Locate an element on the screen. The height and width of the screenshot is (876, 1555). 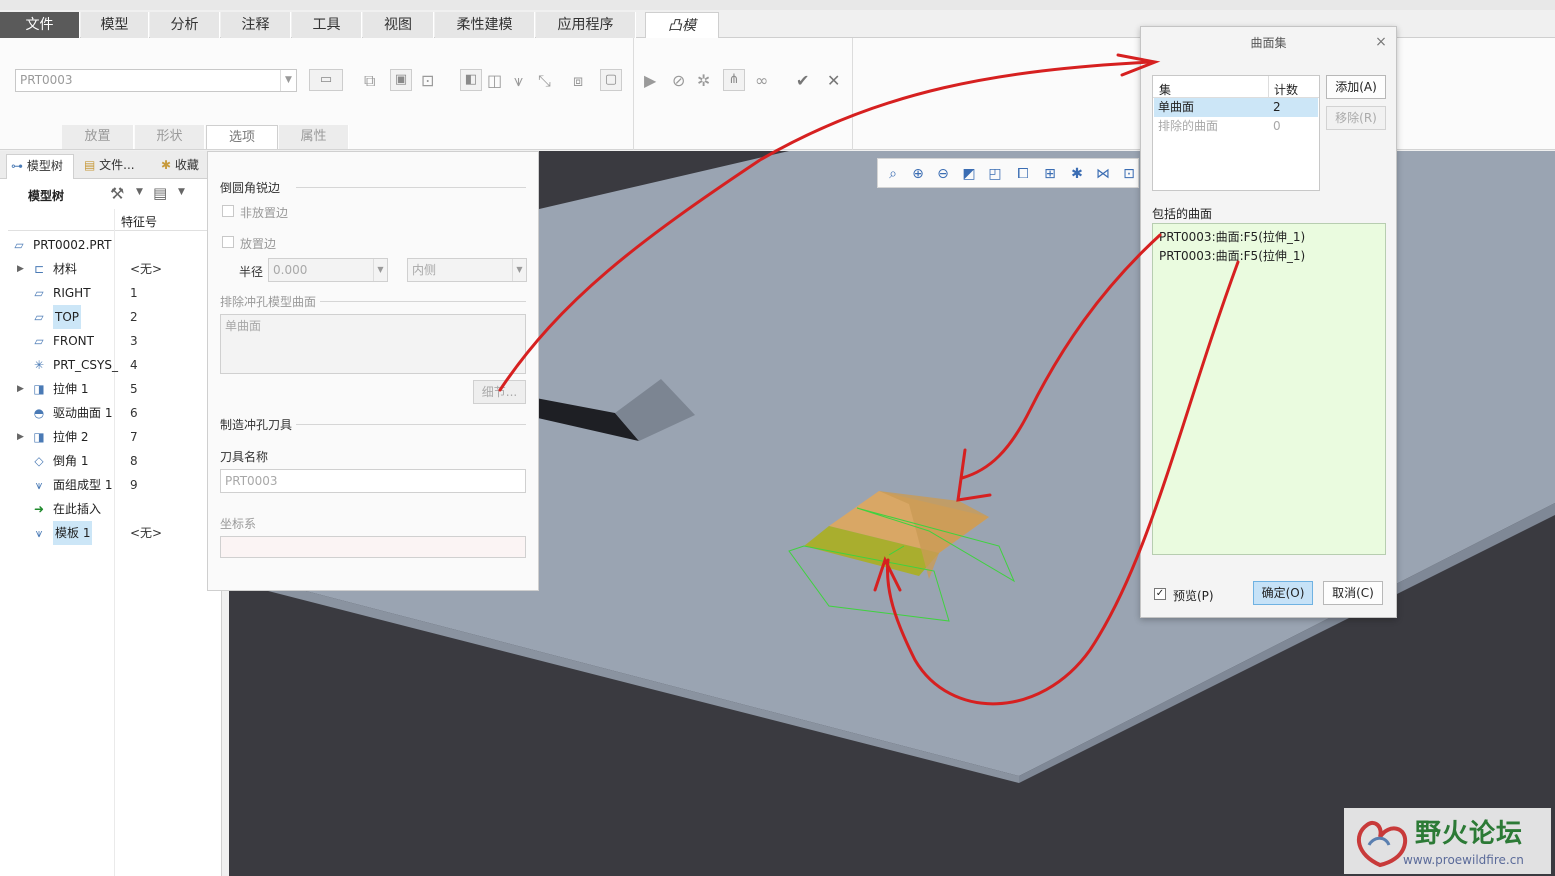
watermark-logo: 野火论坛 www.proewildfire.cn is located at coordinates (1447, 841).